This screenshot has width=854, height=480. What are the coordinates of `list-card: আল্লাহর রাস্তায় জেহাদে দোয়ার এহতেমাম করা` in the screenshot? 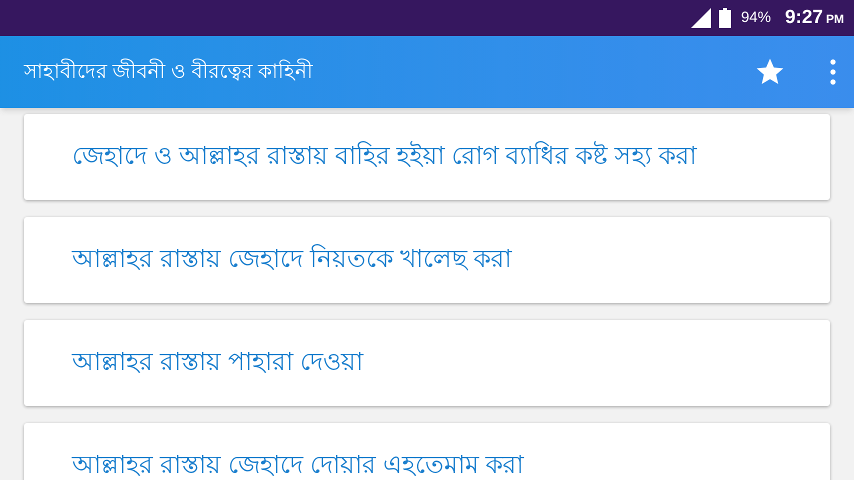 It's located at (427, 451).